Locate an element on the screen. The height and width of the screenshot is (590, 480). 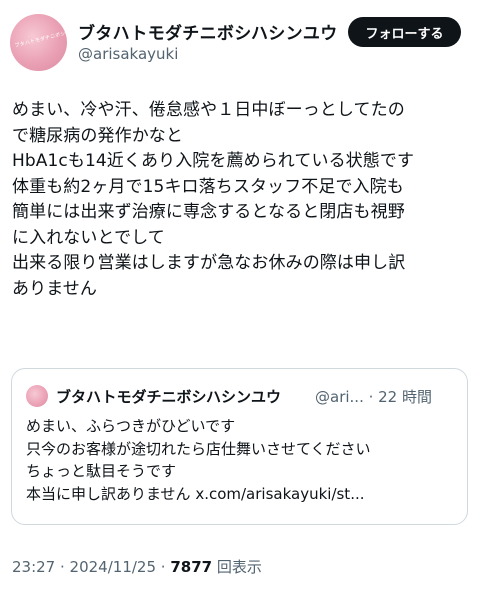
avatar: ブタハトモダチニボシハシンユウ is located at coordinates (38, 42).